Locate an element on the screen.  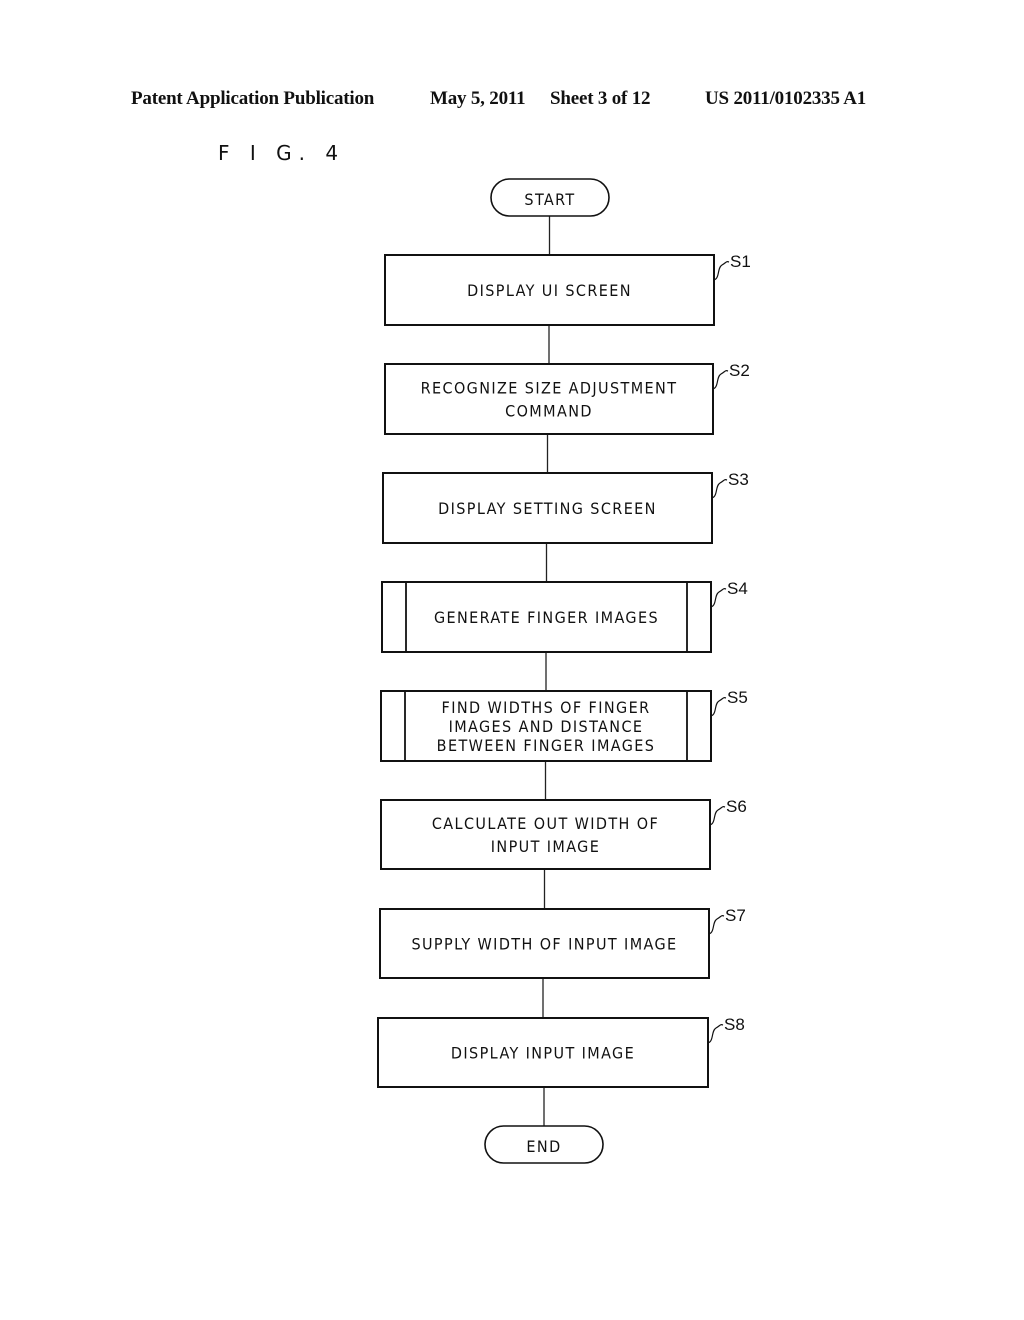
step-label: S3 is located at coordinates (738, 479).